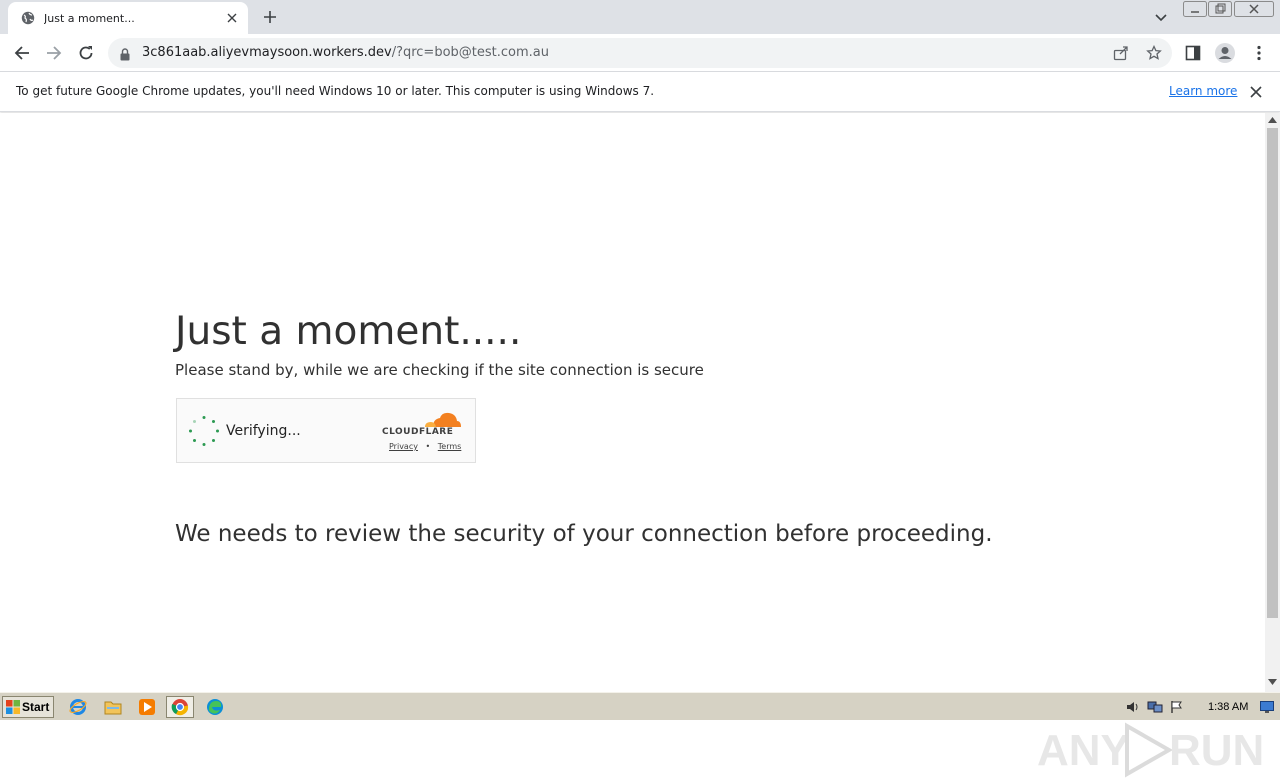 This screenshot has height=780, width=1280. I want to click on play-triangle-icon, so click(1149, 750).